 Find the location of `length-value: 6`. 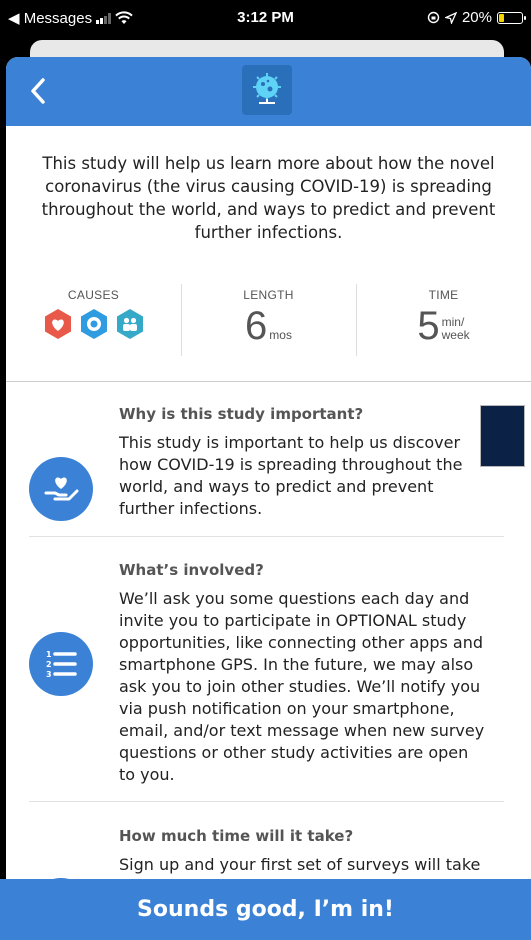

length-value: 6 is located at coordinates (256, 326).